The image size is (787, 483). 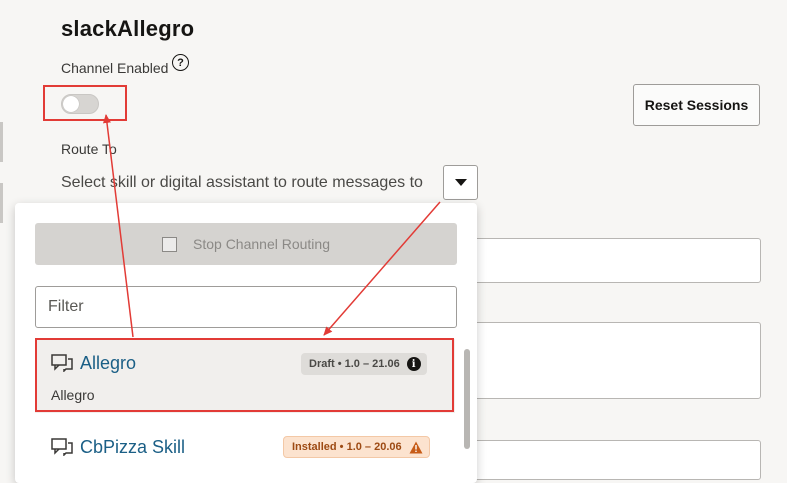 I want to click on dropdown-scrollbar, so click(x=467, y=399).